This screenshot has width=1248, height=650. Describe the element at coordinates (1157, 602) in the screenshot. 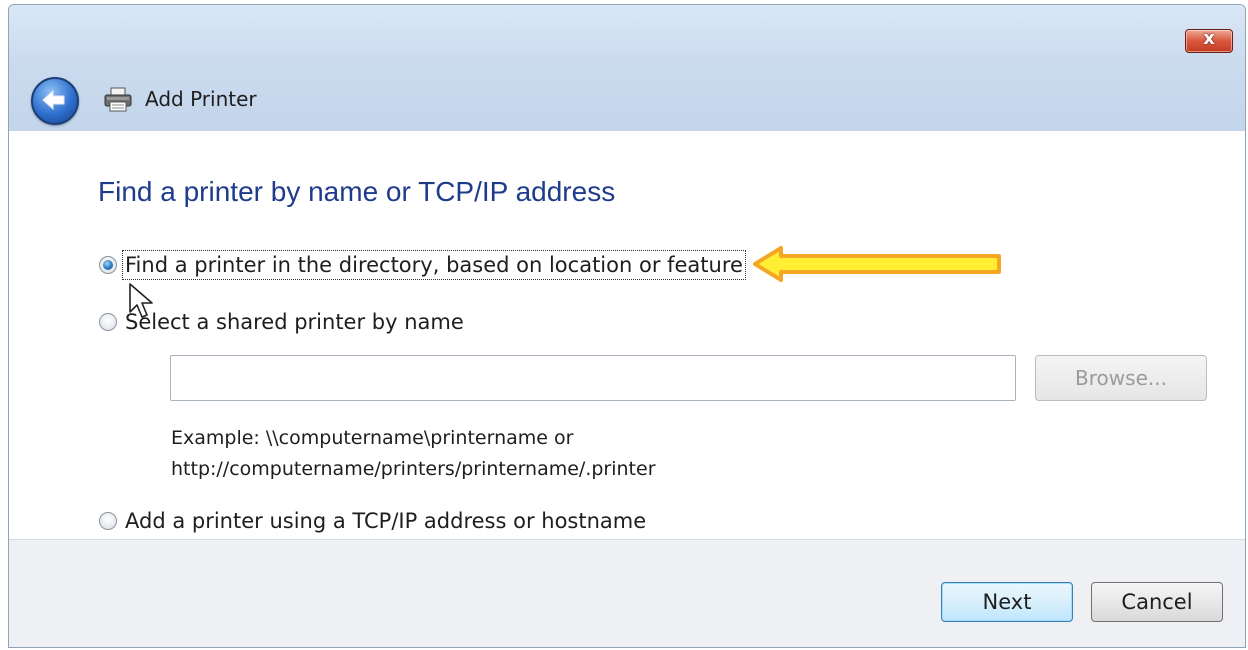

I see `cancel-button: Cancel` at that location.